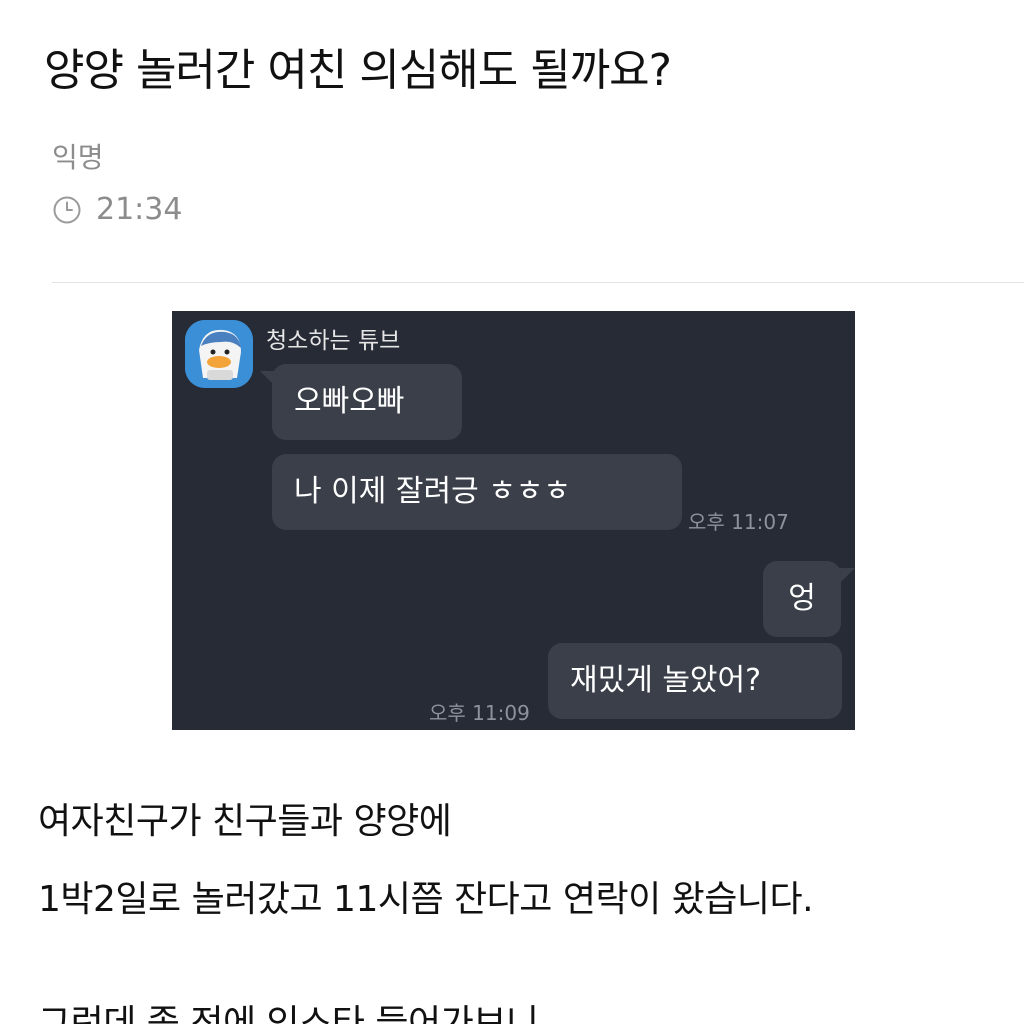 The image size is (1024, 1024). Describe the element at coordinates (479, 713) in the screenshot. I see `message-time: 오후 11:09` at that location.